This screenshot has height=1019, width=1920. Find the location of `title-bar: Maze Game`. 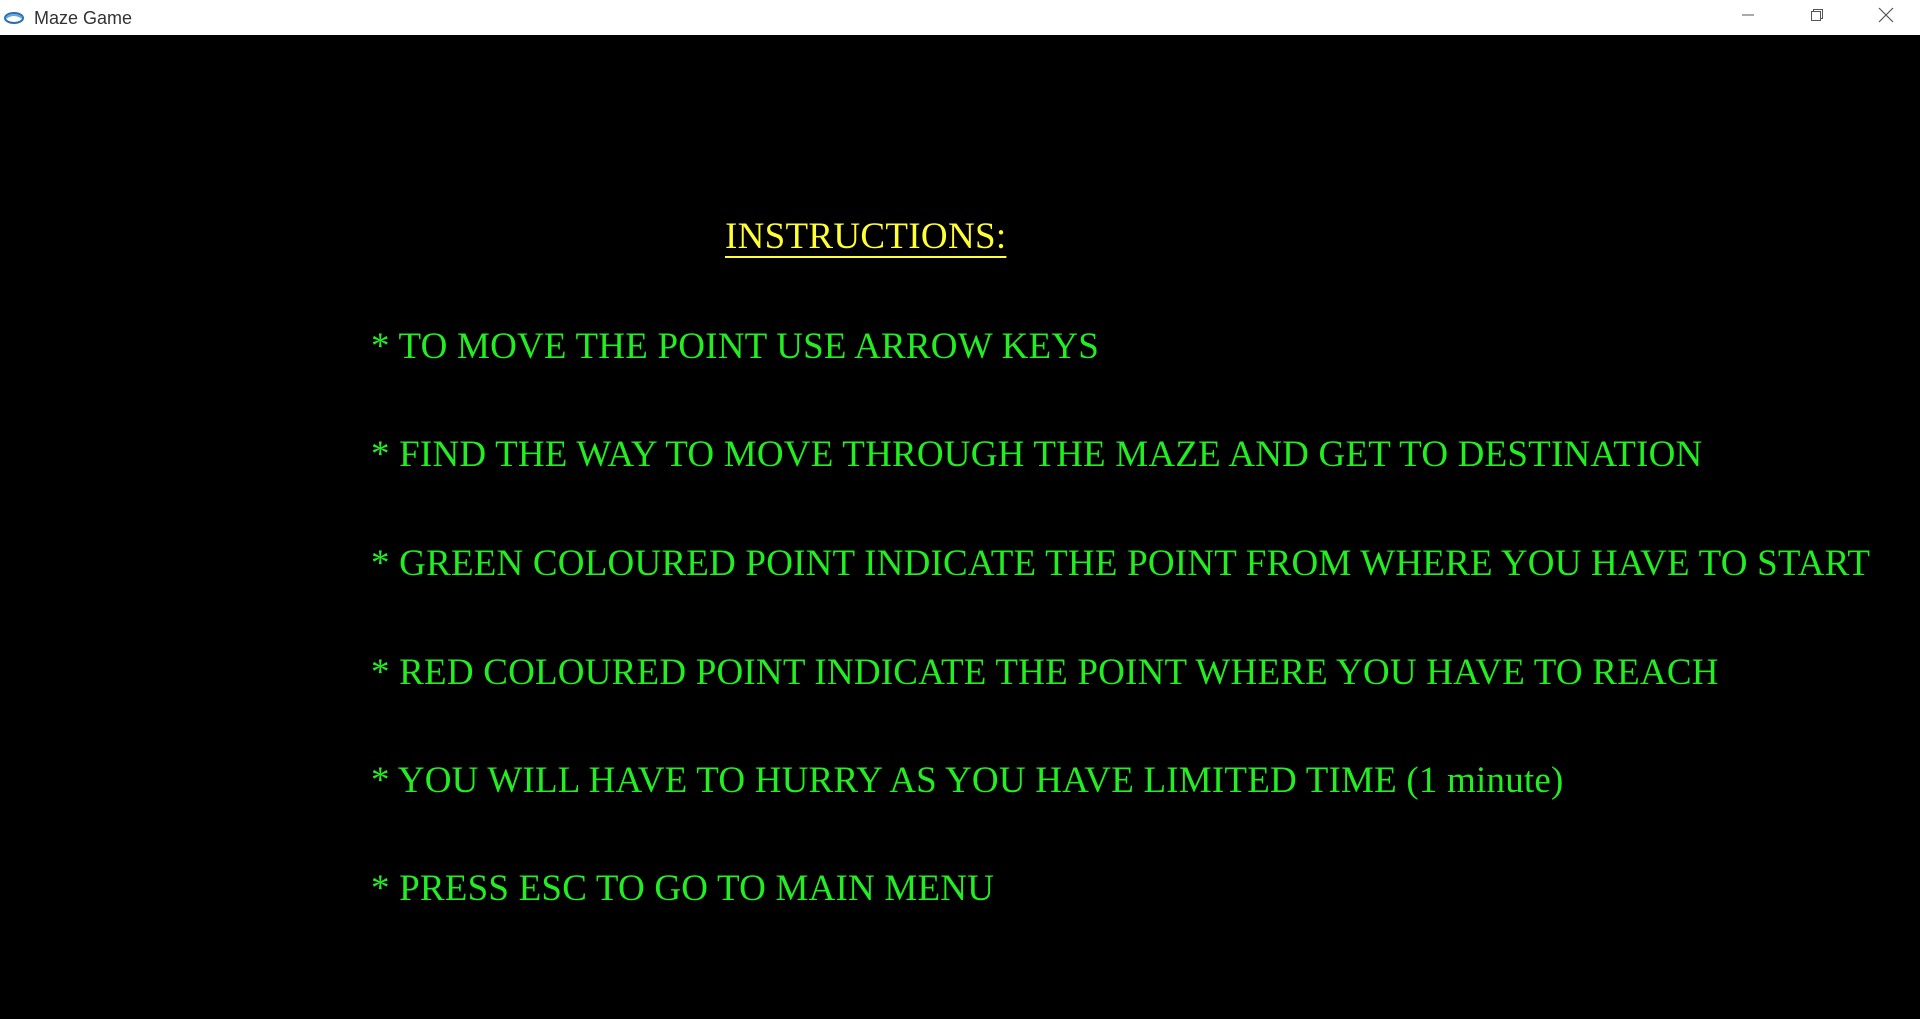

title-bar: Maze Game is located at coordinates (960, 17).